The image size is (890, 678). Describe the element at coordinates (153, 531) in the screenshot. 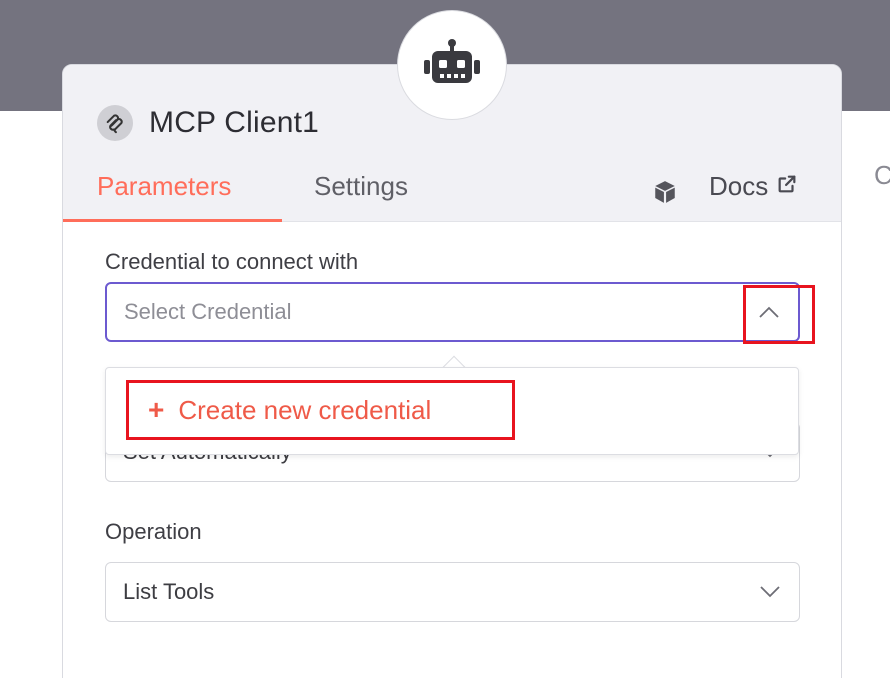

I see `operation-label: Operation` at that location.